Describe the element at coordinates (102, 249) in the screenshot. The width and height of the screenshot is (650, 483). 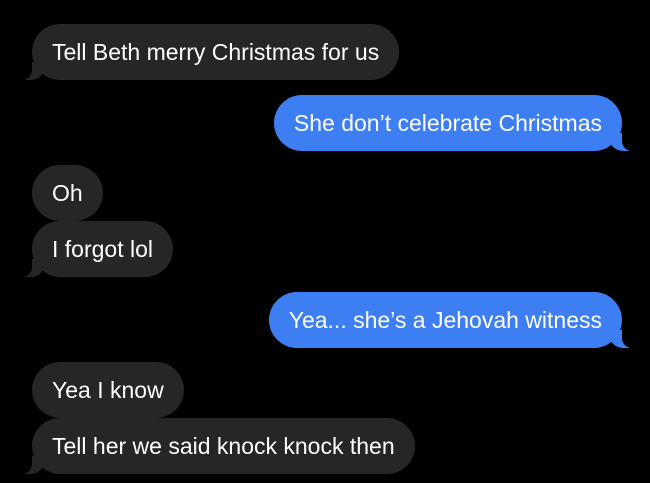
I see `message-text: I forgot lol` at that location.